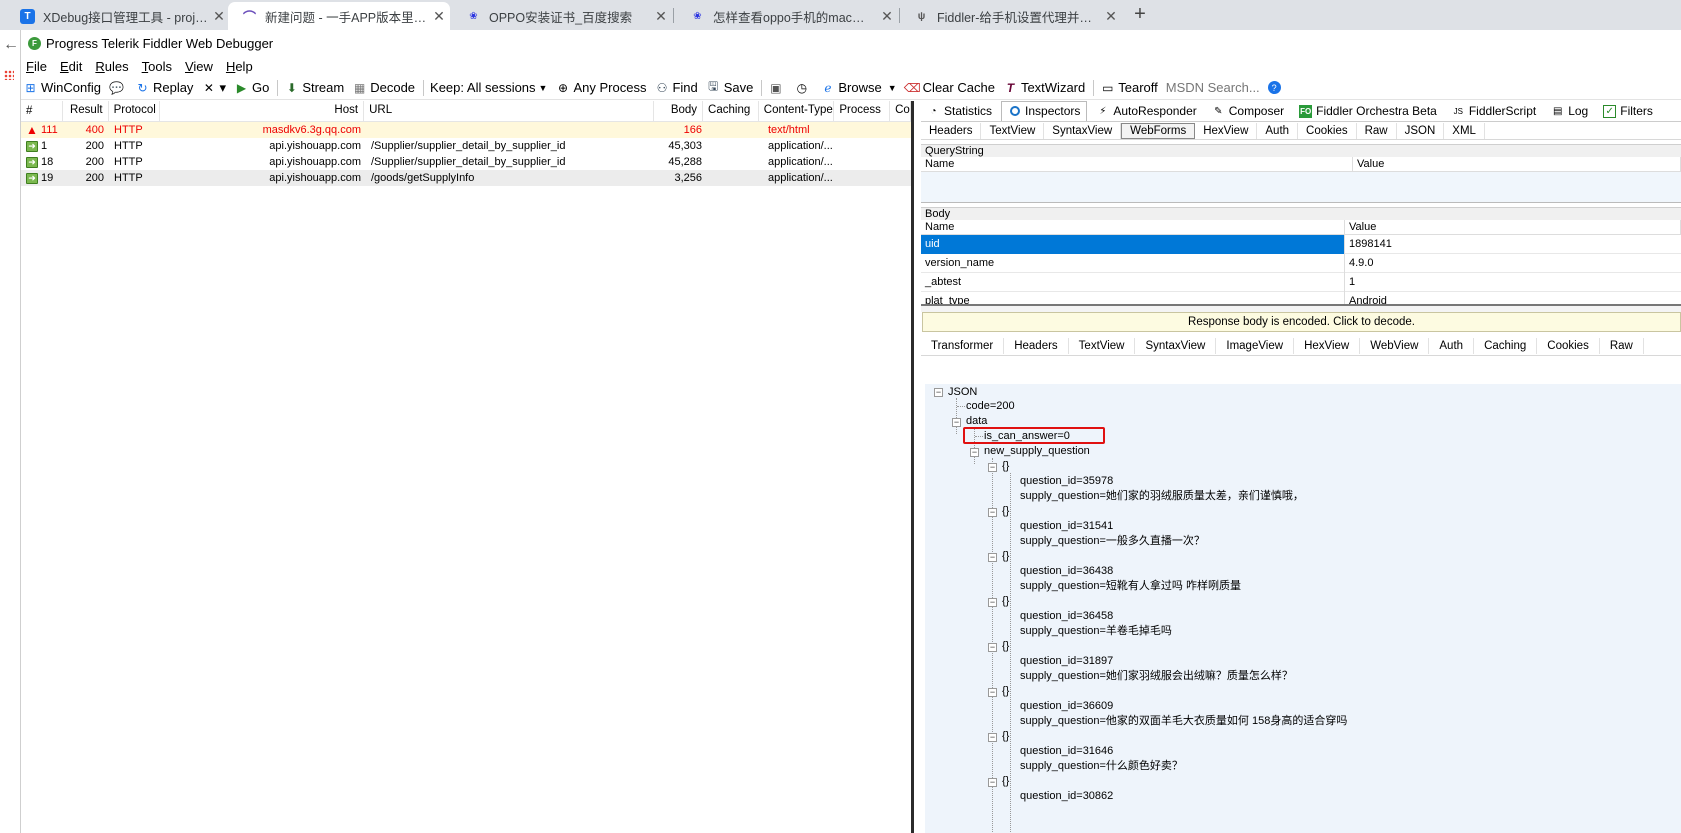 The image size is (1681, 833). What do you see at coordinates (135, 111) in the screenshot?
I see `col-protocol: Protocol` at bounding box center [135, 111].